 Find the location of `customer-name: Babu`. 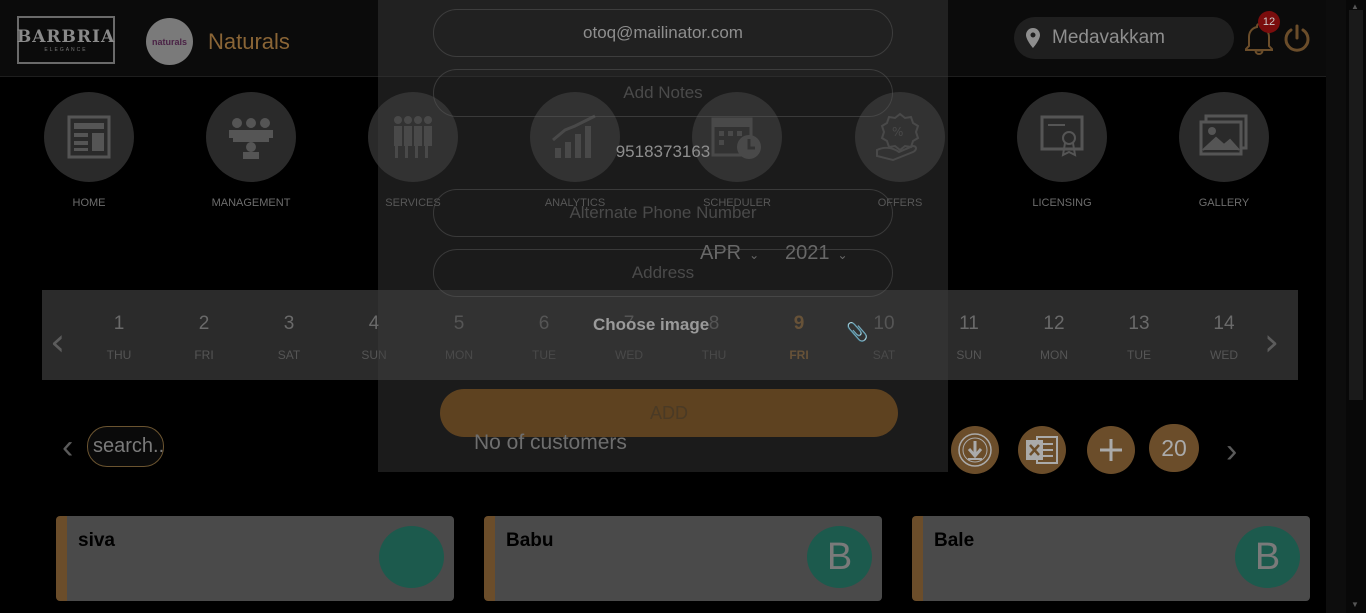

customer-name: Babu is located at coordinates (530, 540).